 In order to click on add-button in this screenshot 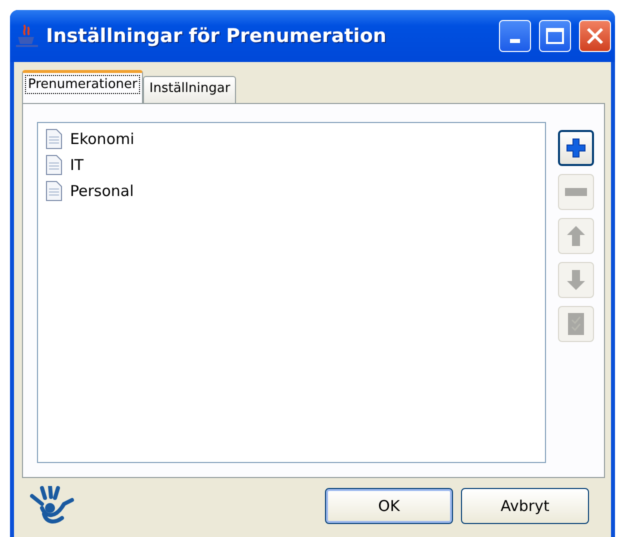, I will do `click(576, 148)`.